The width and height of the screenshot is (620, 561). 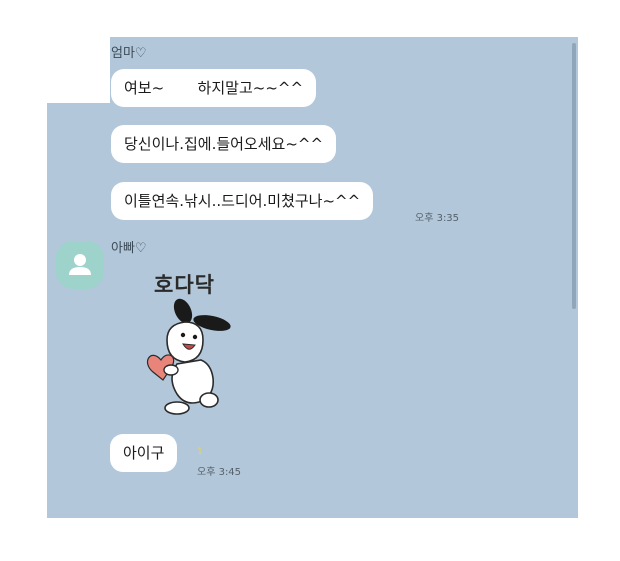 What do you see at coordinates (242, 201) in the screenshot?
I see `message-bubble: 이틀연속.낚시..드디어.미쳤구나~^^` at bounding box center [242, 201].